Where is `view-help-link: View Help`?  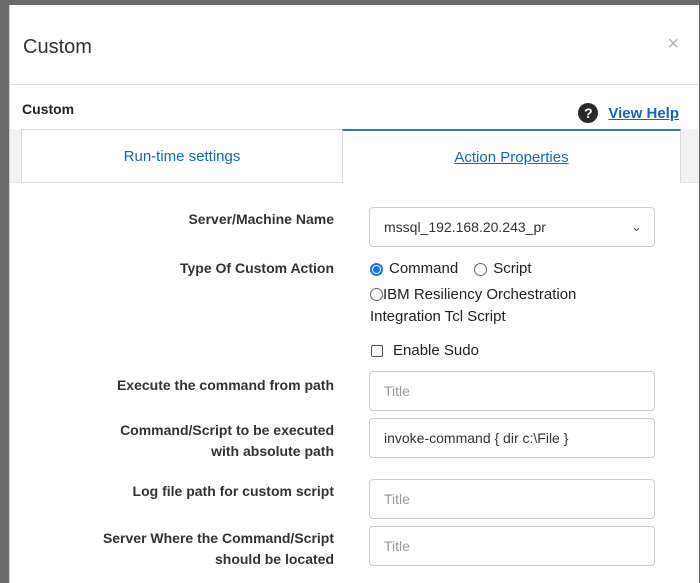
view-help-link: View Help is located at coordinates (643, 113).